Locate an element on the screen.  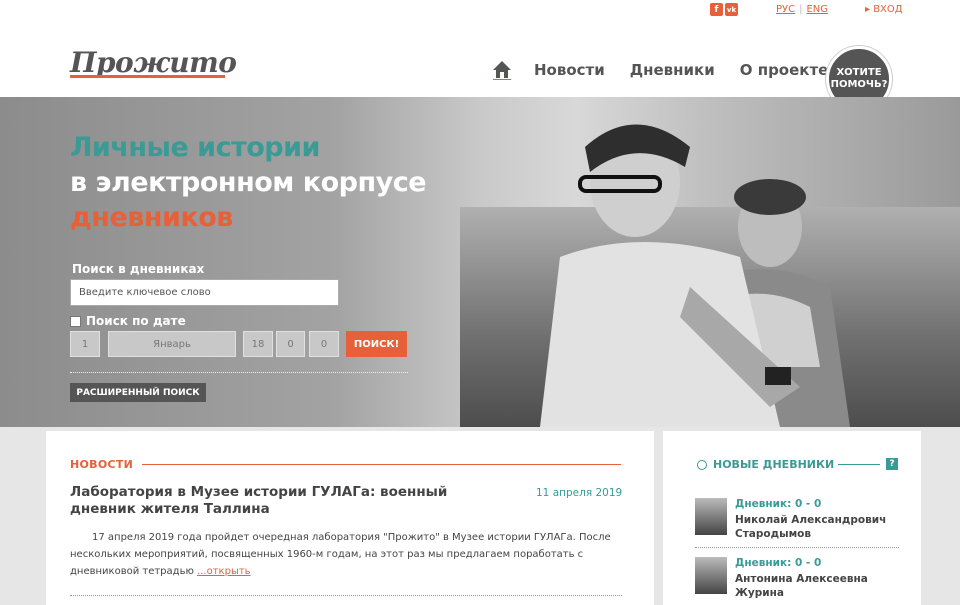
facebook-icon: f is located at coordinates (716, 9).